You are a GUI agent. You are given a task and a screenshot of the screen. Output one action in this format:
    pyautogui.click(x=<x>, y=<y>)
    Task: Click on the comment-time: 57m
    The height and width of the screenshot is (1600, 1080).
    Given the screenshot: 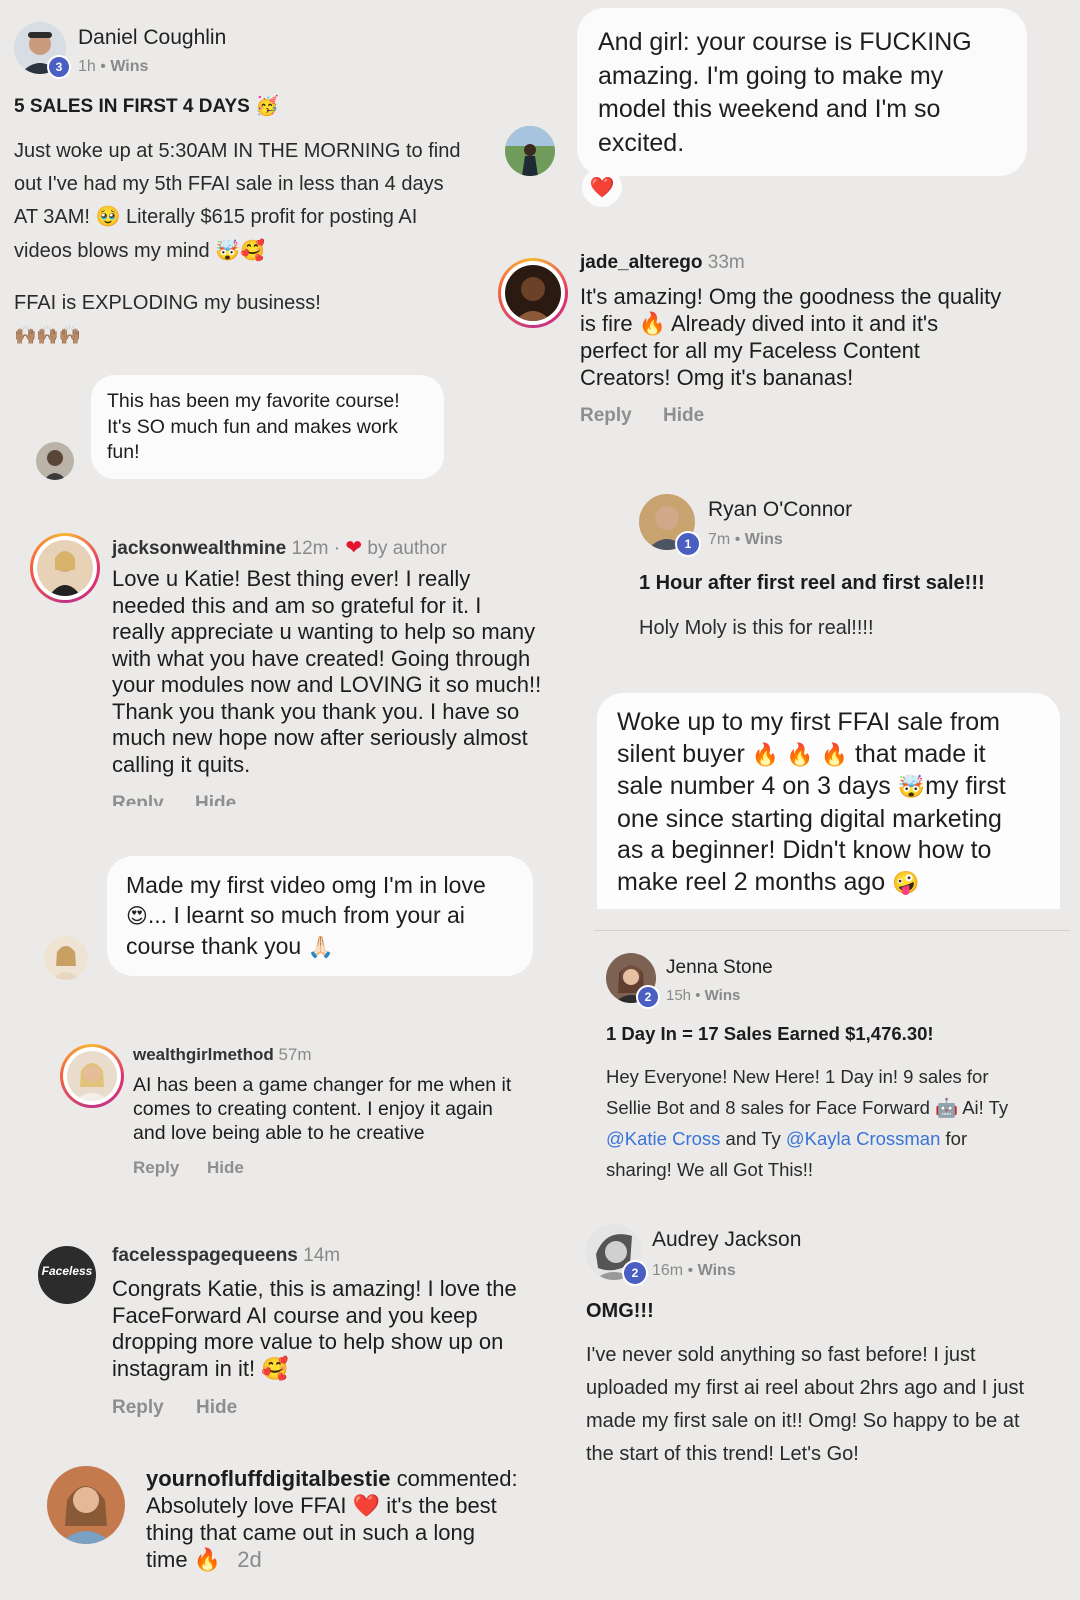 What is the action you would take?
    pyautogui.click(x=295, y=1054)
    